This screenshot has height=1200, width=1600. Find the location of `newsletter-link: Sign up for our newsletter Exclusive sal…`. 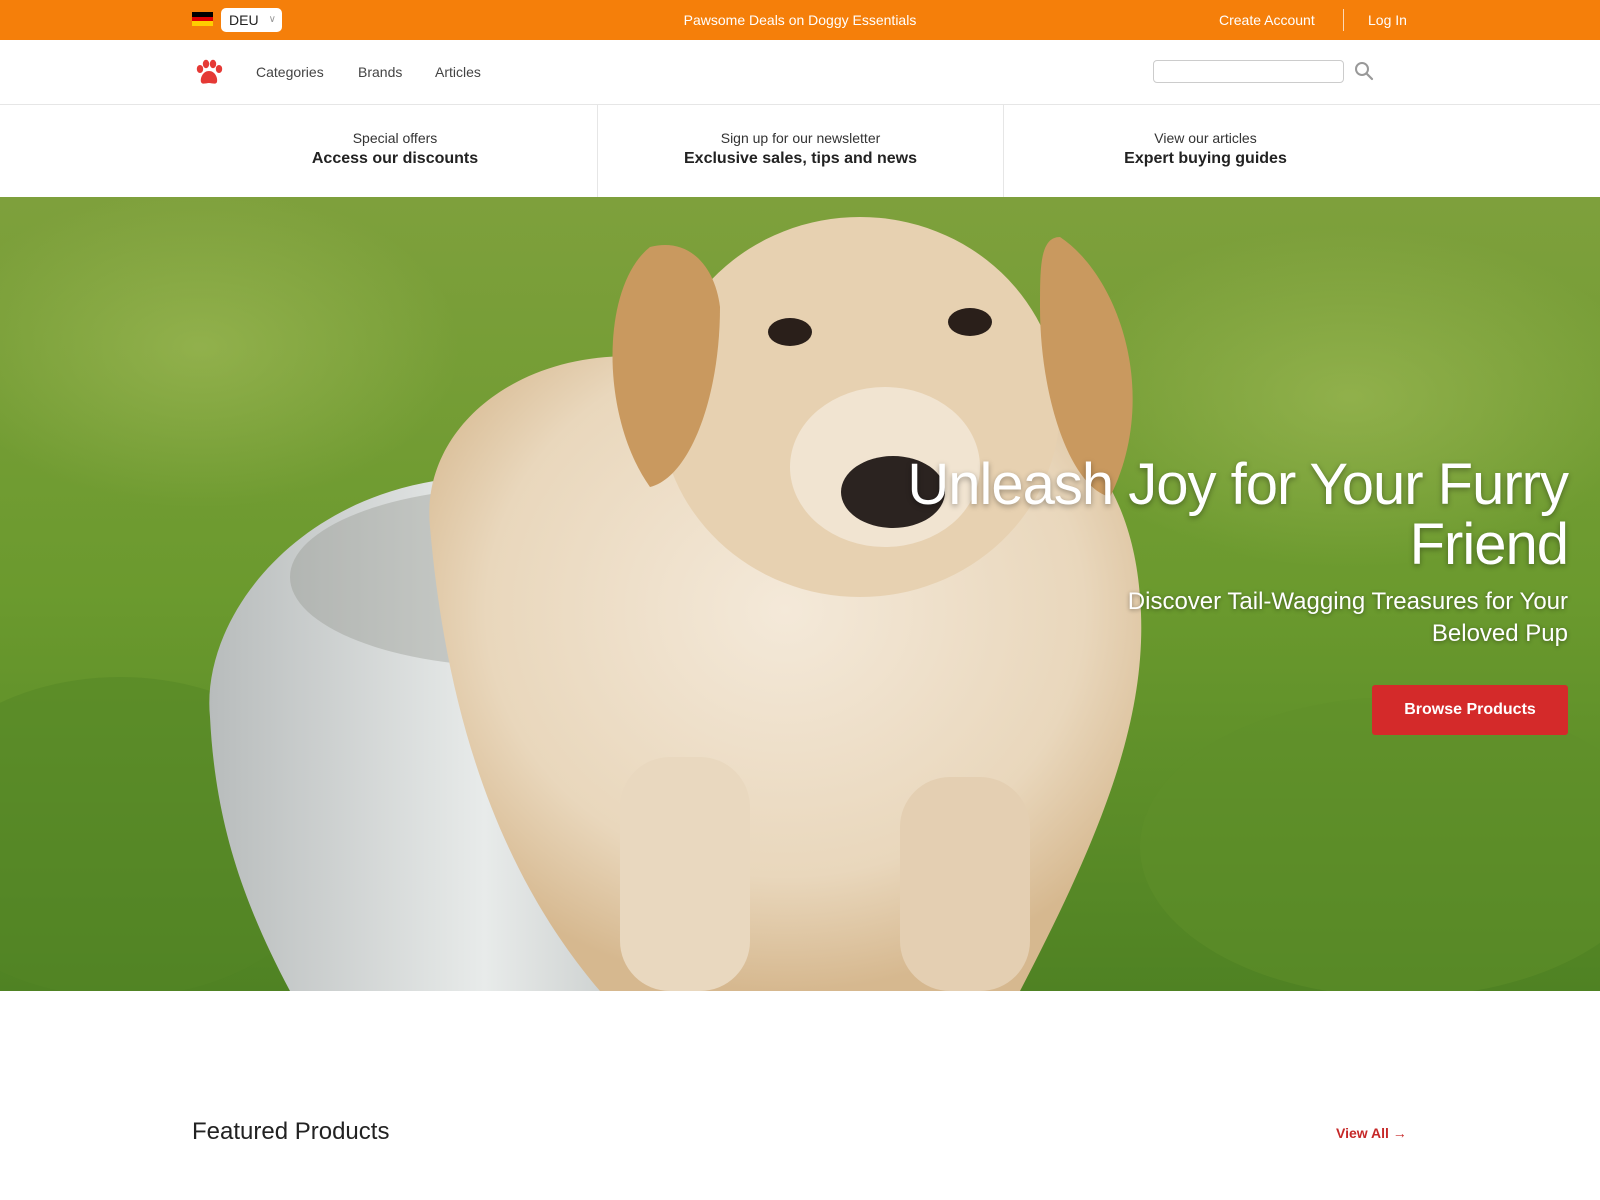

newsletter-link: Sign up for our newsletter Exclusive sal… is located at coordinates (800, 151).